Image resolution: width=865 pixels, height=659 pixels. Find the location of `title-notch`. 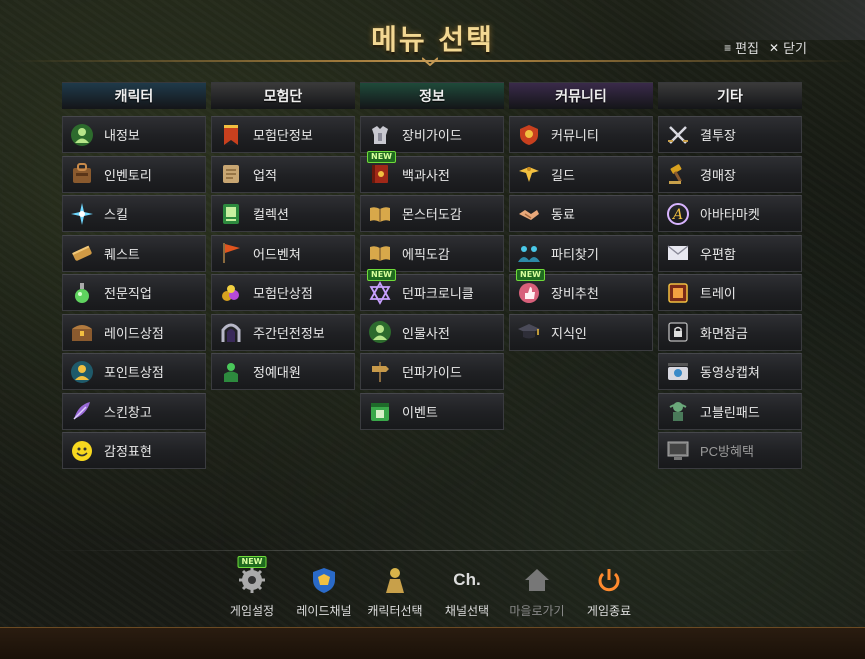

title-notch is located at coordinates (430, 61).